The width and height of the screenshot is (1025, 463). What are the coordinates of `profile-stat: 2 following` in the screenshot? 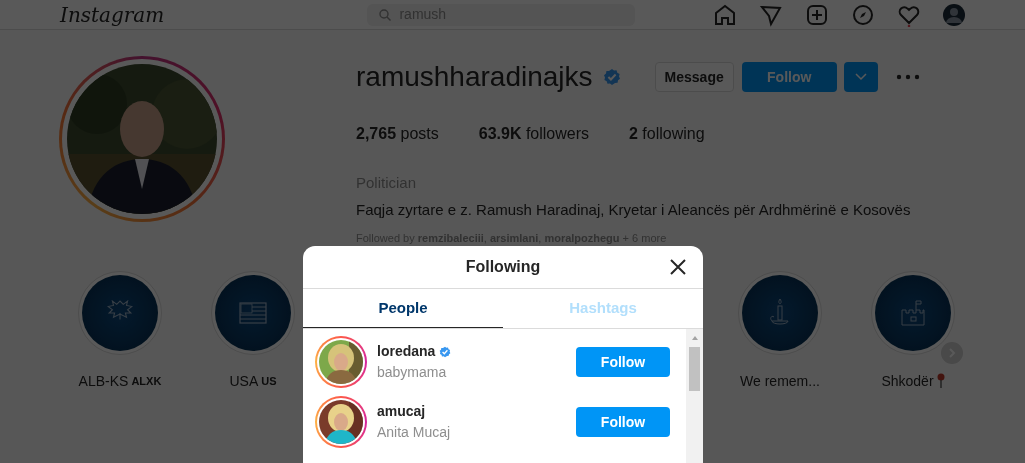 It's located at (667, 134).